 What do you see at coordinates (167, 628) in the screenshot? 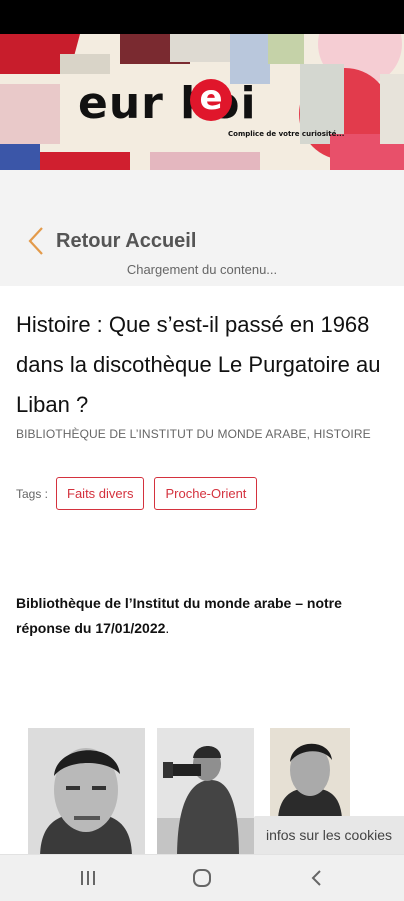
I see `answer-period: .` at bounding box center [167, 628].